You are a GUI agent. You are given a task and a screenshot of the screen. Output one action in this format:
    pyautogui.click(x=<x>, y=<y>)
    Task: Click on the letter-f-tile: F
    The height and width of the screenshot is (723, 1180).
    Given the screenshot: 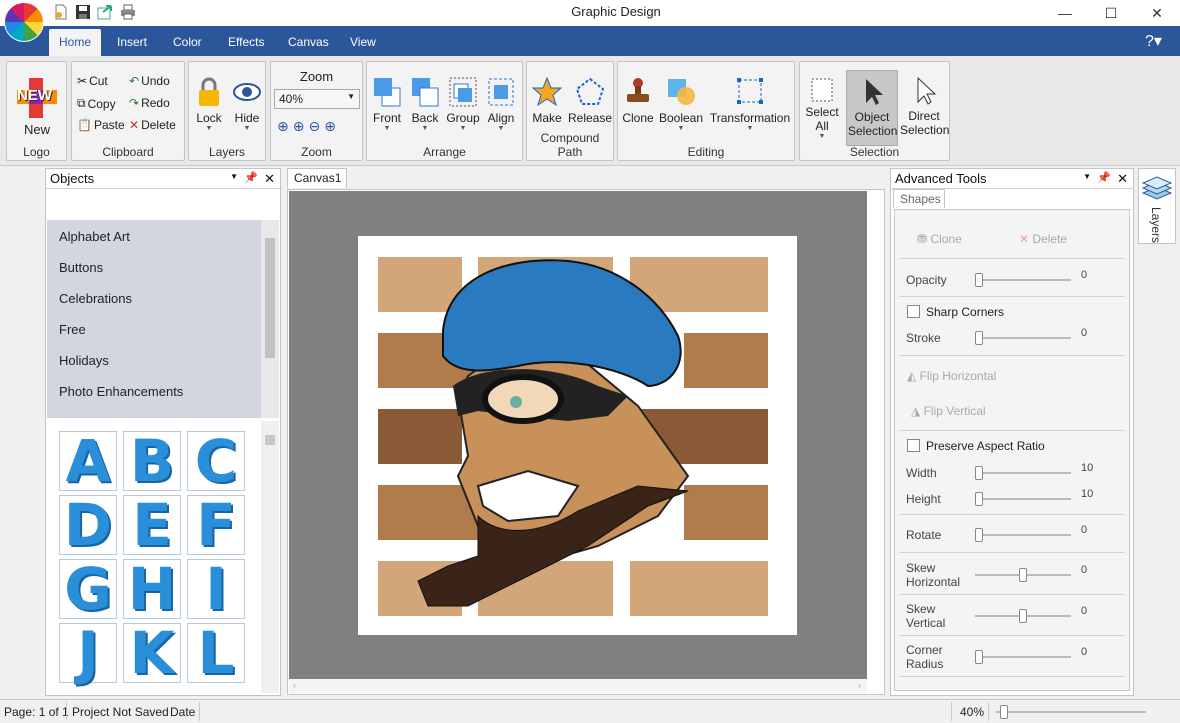 What is the action you would take?
    pyautogui.click(x=216, y=525)
    